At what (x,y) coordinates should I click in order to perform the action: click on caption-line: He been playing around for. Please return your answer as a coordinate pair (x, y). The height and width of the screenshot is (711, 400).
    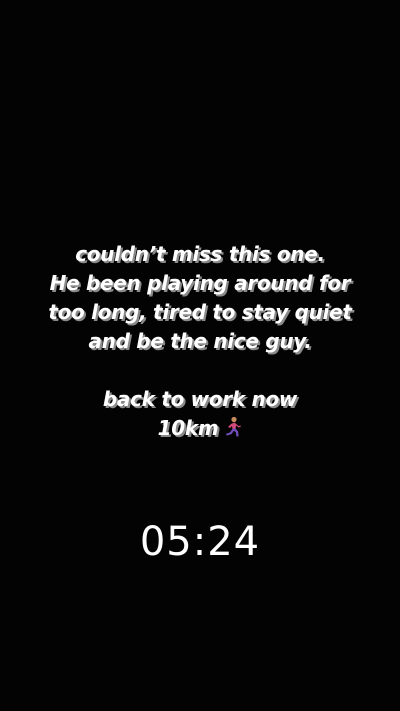
    Looking at the image, I should click on (200, 283).